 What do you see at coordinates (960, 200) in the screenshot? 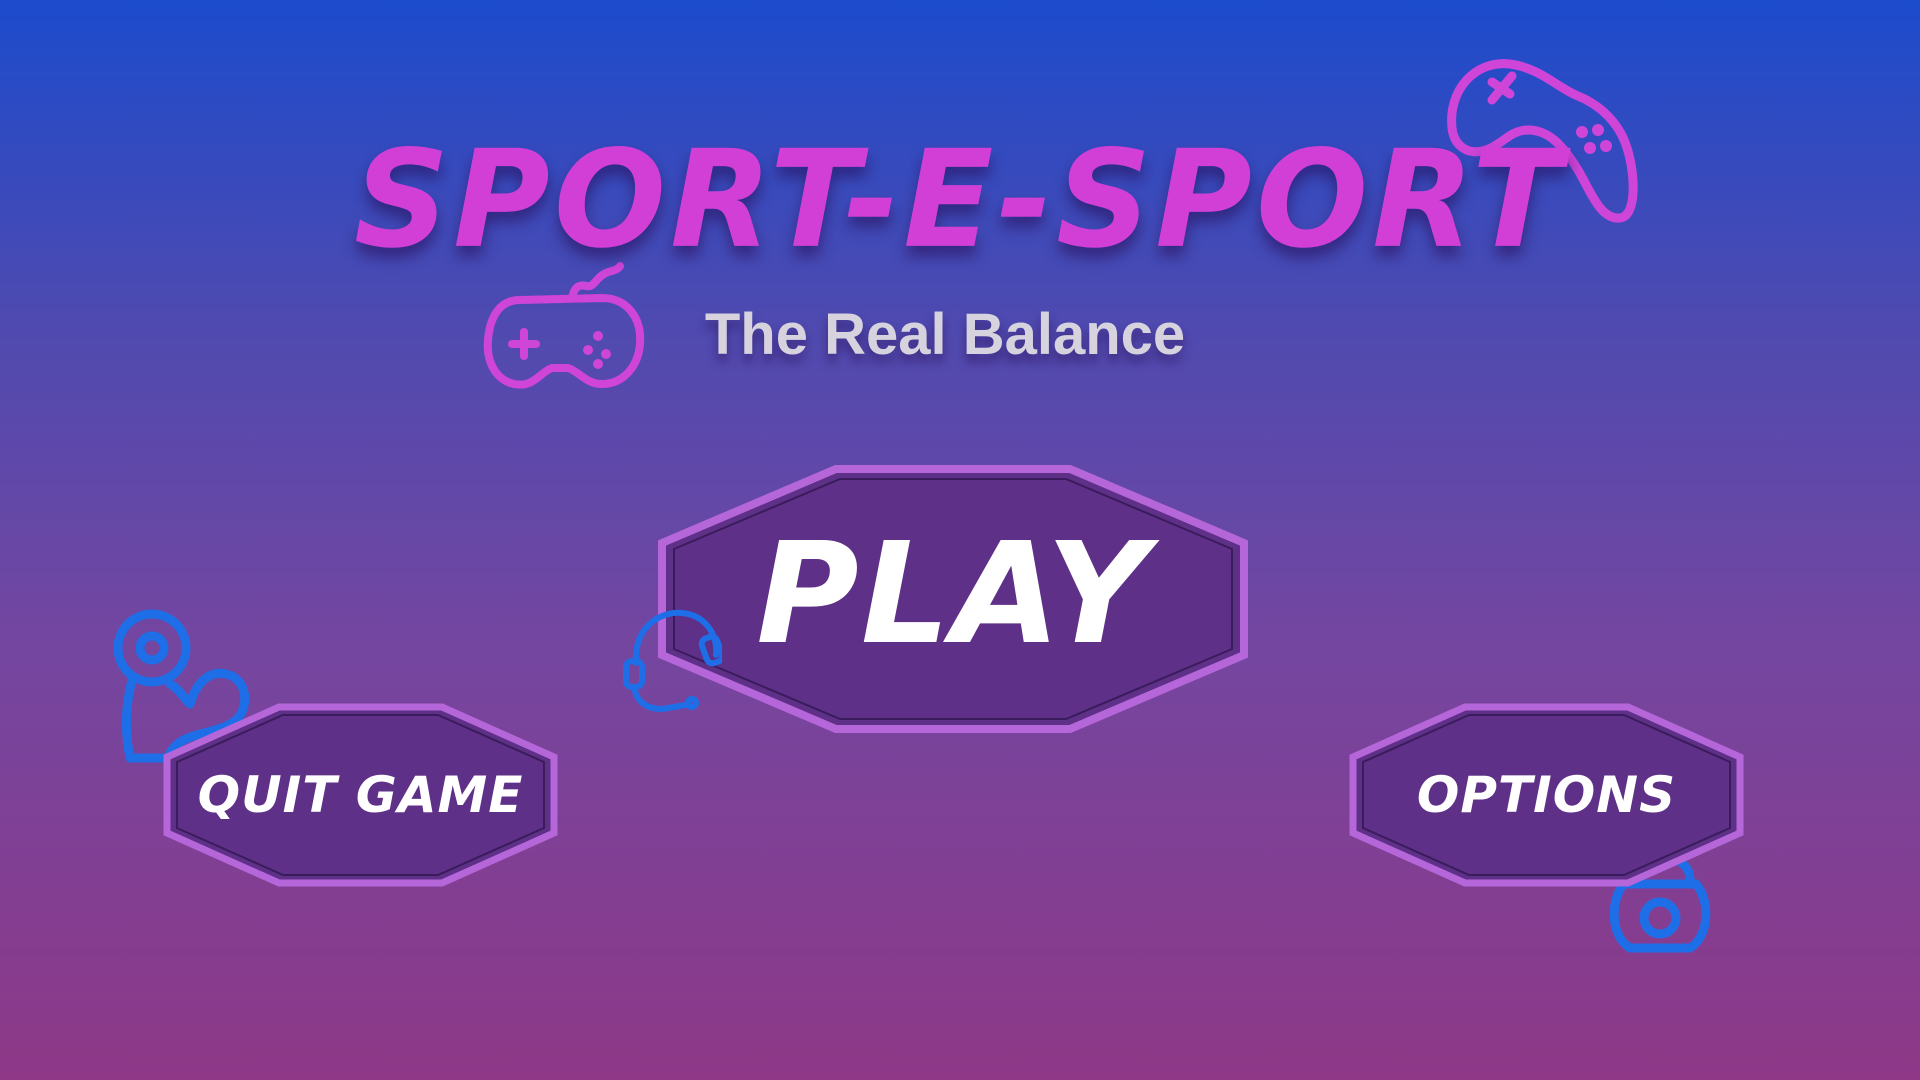
I see `game-title: SPORT-E-SPORT` at bounding box center [960, 200].